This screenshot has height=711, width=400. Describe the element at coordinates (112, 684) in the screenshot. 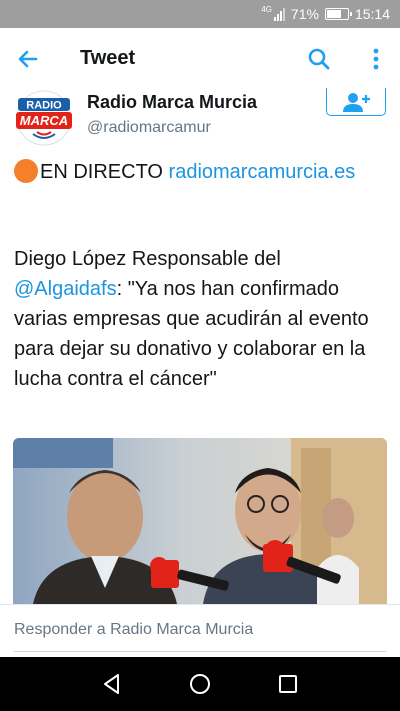

I see `nav-back-icon` at that location.